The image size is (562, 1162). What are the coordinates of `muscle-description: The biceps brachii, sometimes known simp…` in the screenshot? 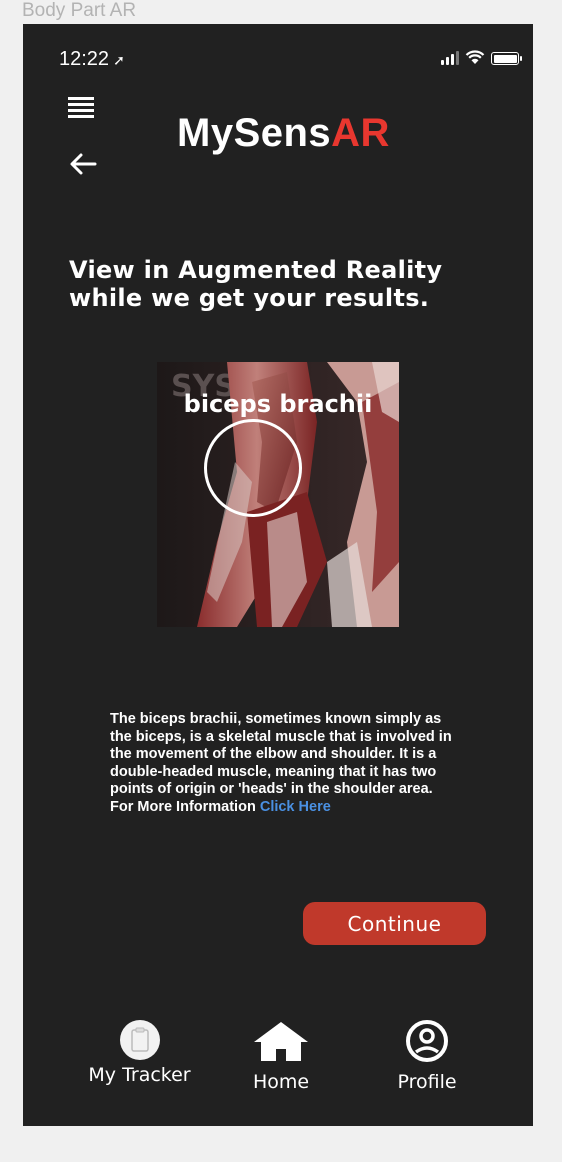 It's located at (285, 763).